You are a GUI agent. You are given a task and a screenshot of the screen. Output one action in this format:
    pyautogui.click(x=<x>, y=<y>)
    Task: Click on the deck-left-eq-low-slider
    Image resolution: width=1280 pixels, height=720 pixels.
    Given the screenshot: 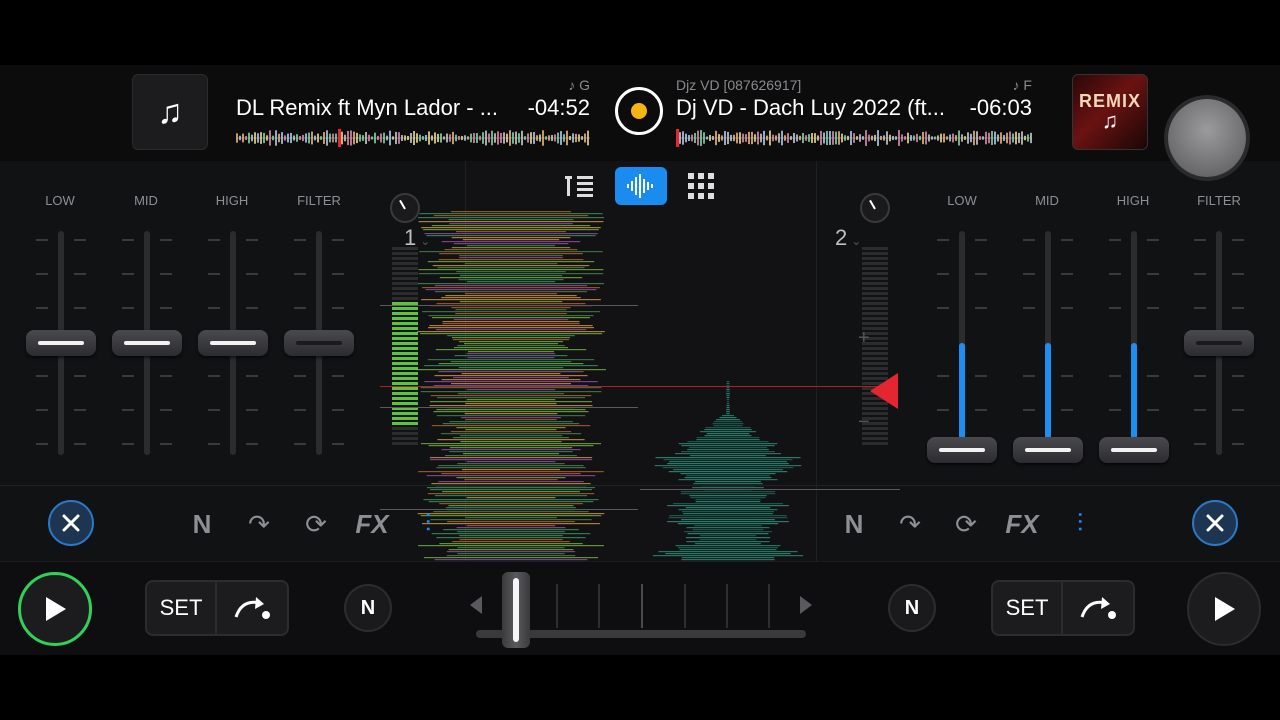 What is the action you would take?
    pyautogui.click(x=61, y=343)
    